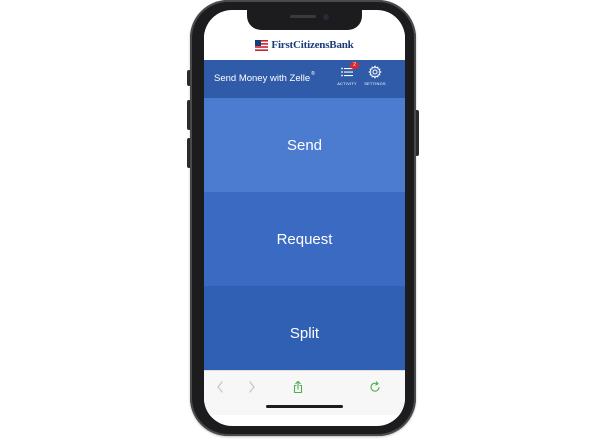 This screenshot has height=439, width=596. I want to click on reload-button, so click(375, 387).